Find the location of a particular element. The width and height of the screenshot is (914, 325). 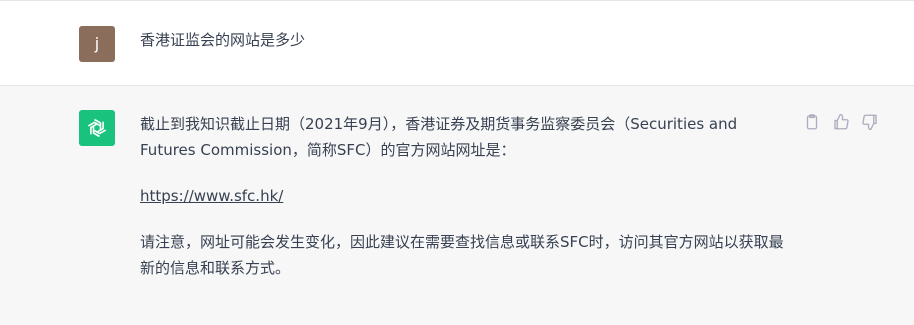

user-avatar-initial: j is located at coordinates (97, 43).